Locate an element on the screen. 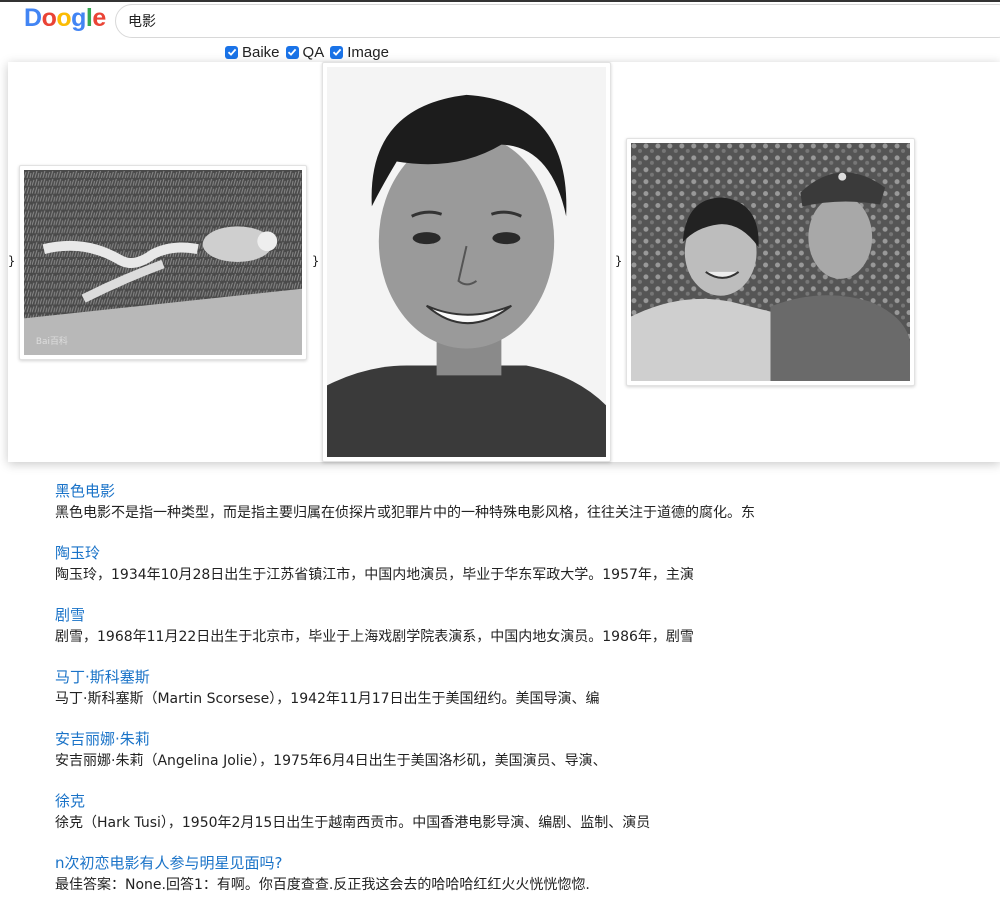  logo-letter: e is located at coordinates (99, 18).